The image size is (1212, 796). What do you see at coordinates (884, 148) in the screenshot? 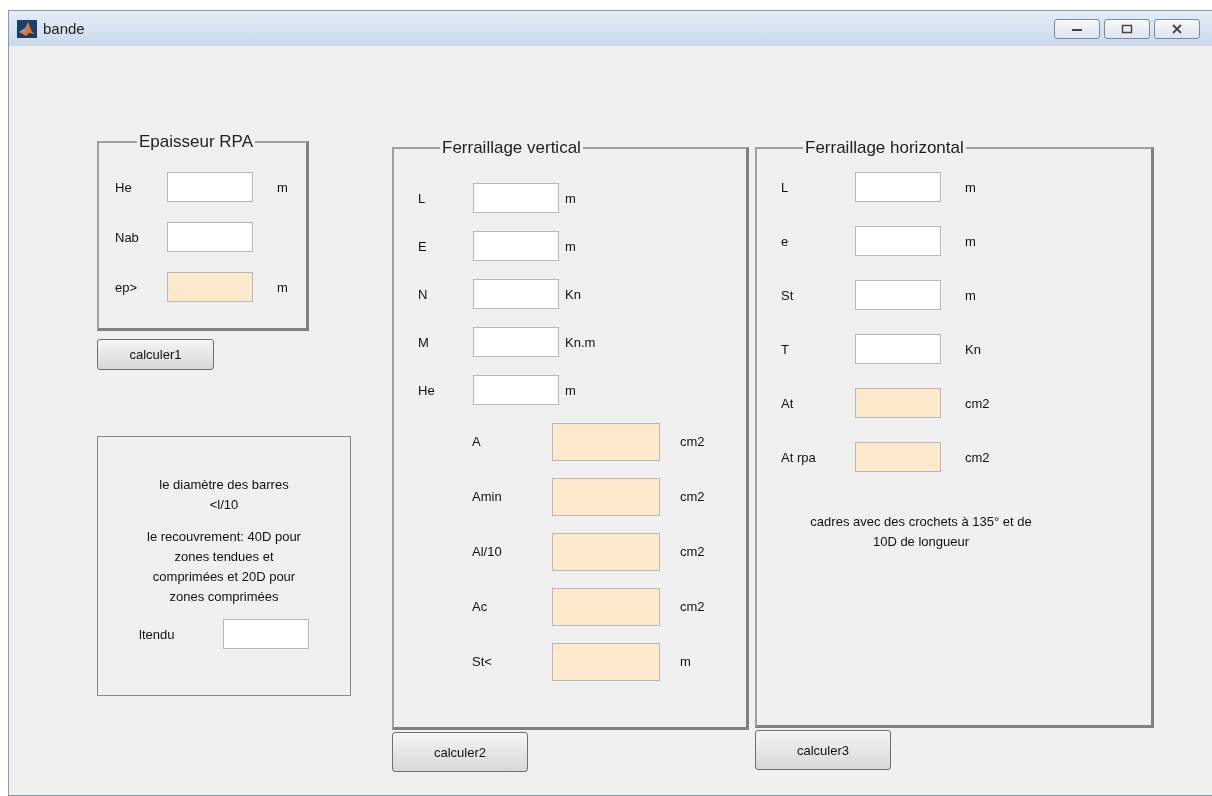
I see `panel-title: Ferraillage horizontal` at bounding box center [884, 148].